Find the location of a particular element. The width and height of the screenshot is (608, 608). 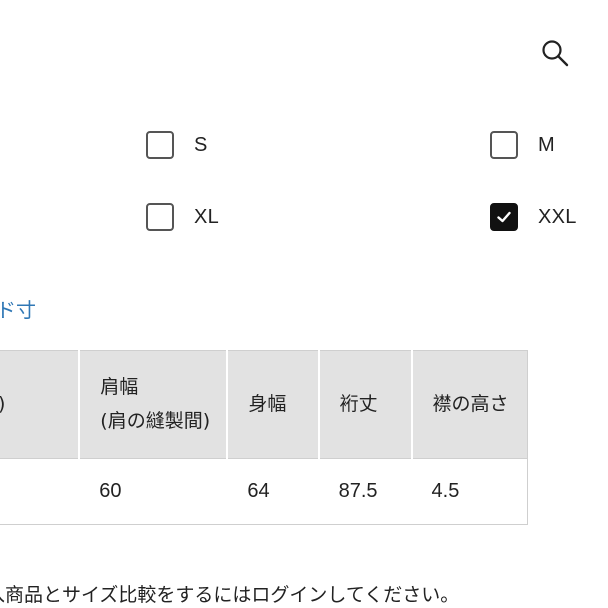

search-button is located at coordinates (555, 53).